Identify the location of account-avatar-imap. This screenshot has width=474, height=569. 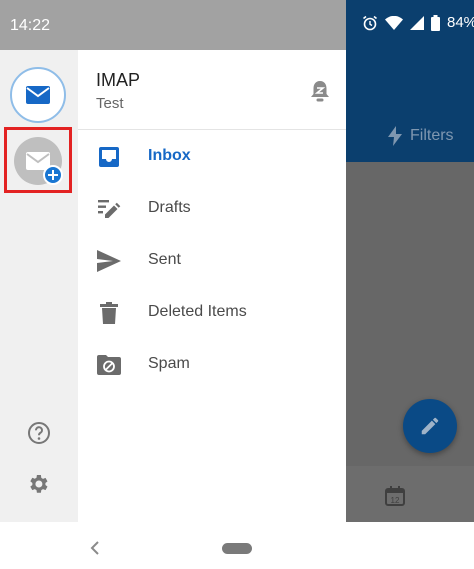
(38, 95).